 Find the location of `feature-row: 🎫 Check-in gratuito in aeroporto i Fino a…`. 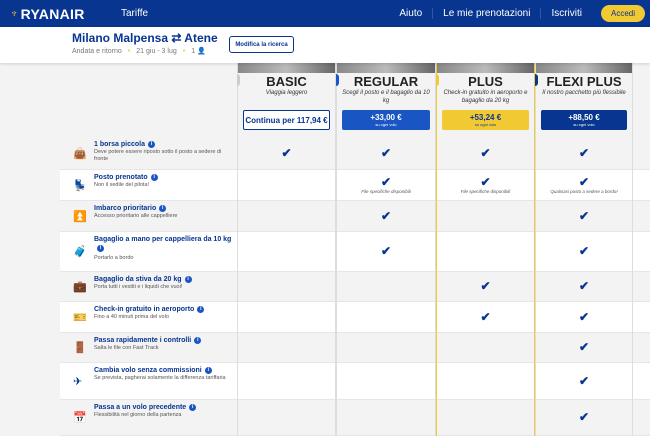

feature-row: 🎫 Check-in gratuito in aeroporto i Fino a… is located at coordinates (148, 317).